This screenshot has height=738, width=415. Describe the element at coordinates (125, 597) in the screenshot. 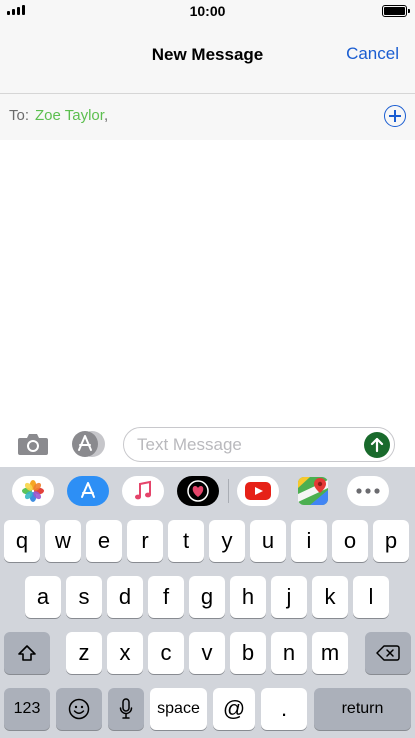

I see `key-d: d` at that location.